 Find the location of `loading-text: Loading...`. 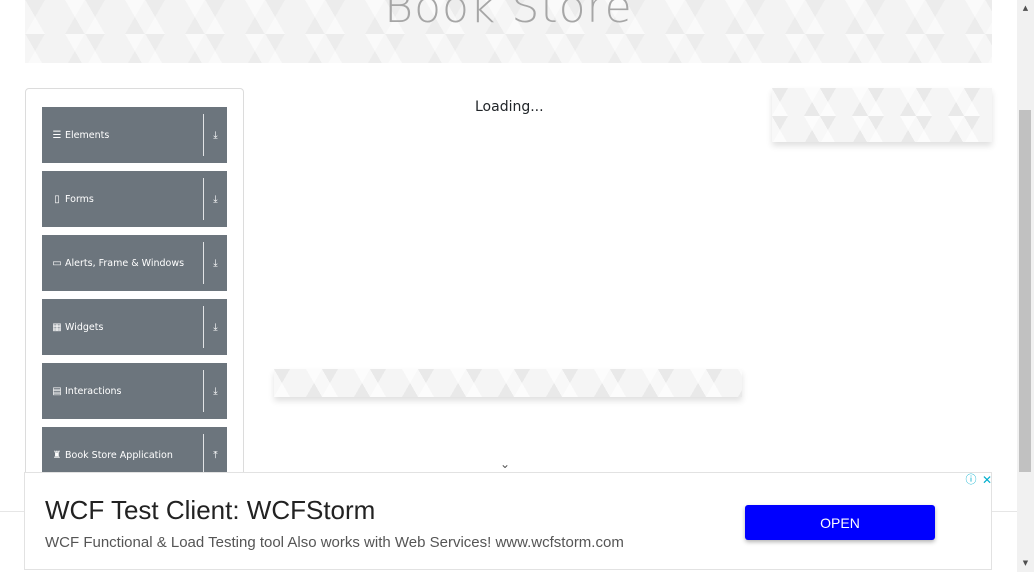

loading-text: Loading... is located at coordinates (509, 107).